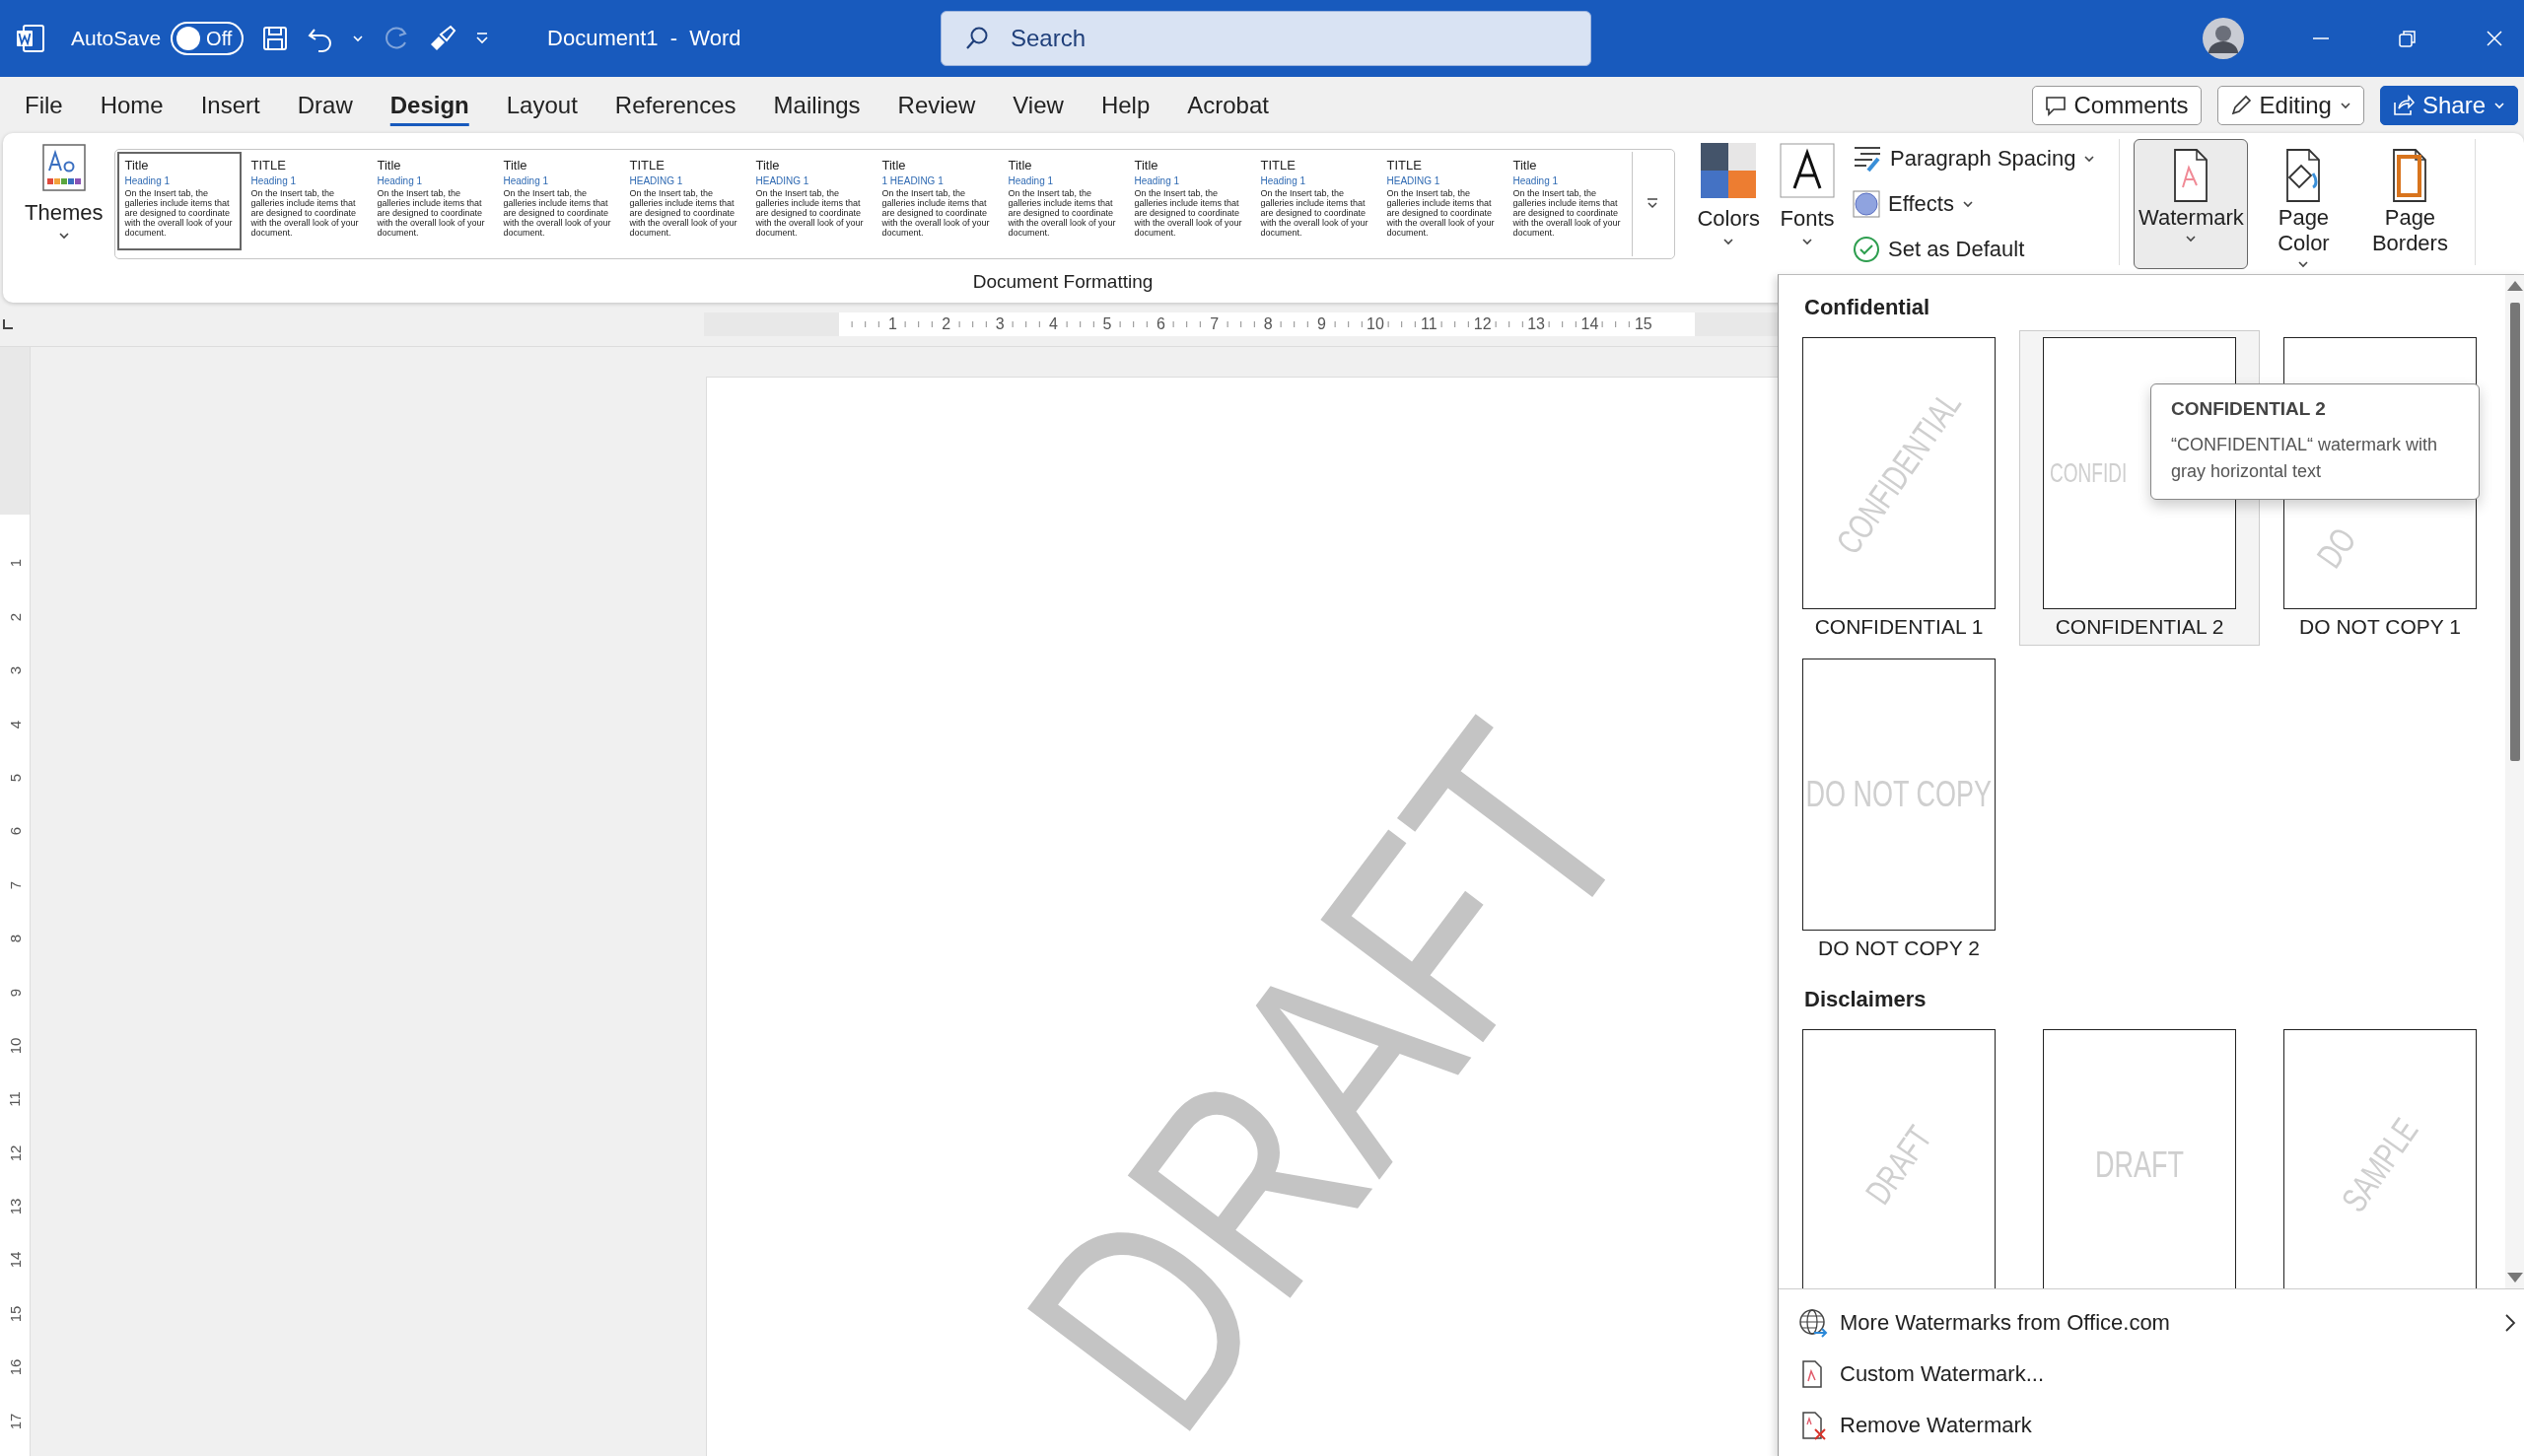 This screenshot has width=2524, height=1456. Describe the element at coordinates (1278, 165) in the screenshot. I see `style-title: TITLE` at that location.